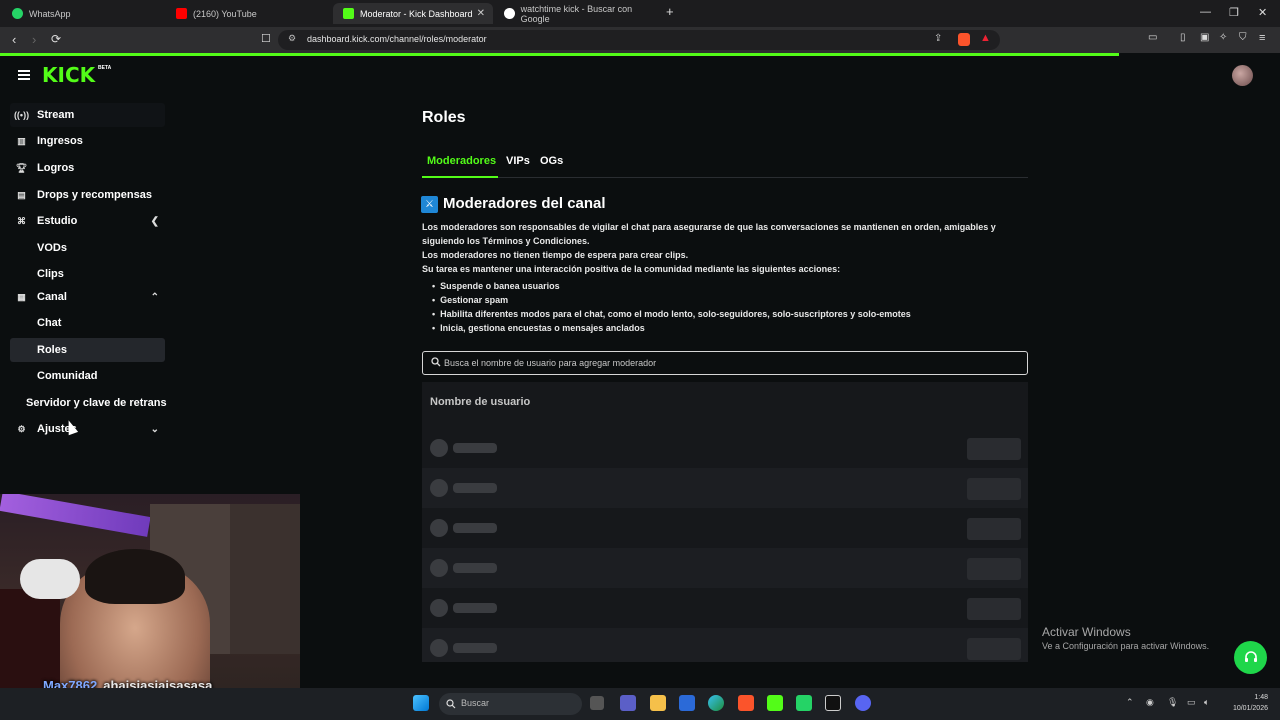  What do you see at coordinates (640, 704) in the screenshot?
I see `windows-taskbar: Buscar ⌃ ◉ 🎙︎ ▭ 🔈︎ 1:48 10/01/2026` at bounding box center [640, 704].